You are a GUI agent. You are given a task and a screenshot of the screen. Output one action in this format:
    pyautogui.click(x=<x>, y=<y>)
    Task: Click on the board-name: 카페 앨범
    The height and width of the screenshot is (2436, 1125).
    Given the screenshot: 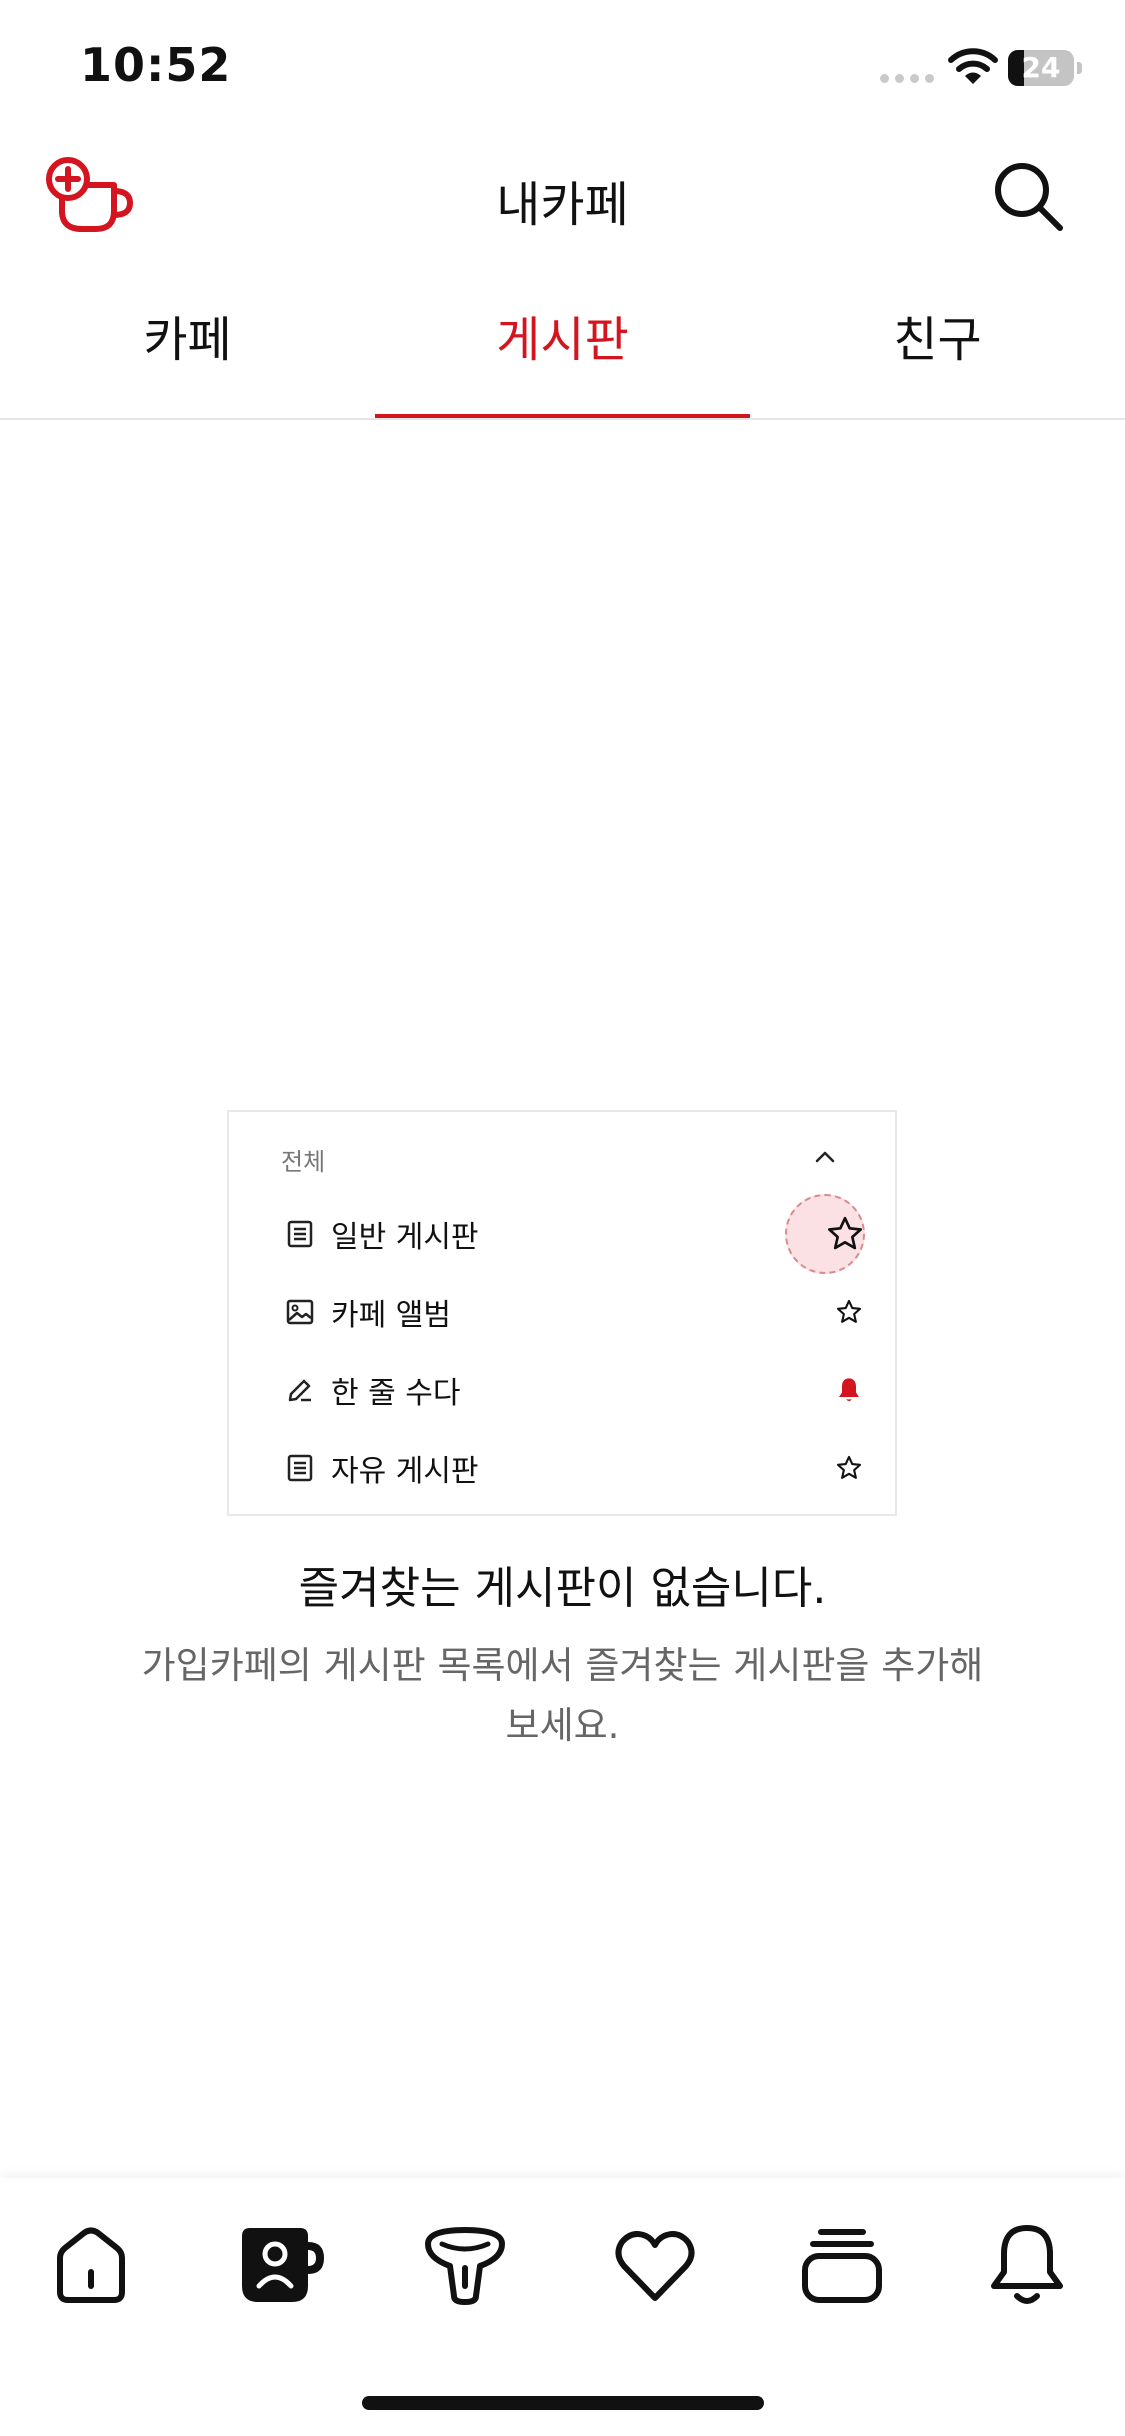 What is the action you would take?
    pyautogui.click(x=391, y=1315)
    